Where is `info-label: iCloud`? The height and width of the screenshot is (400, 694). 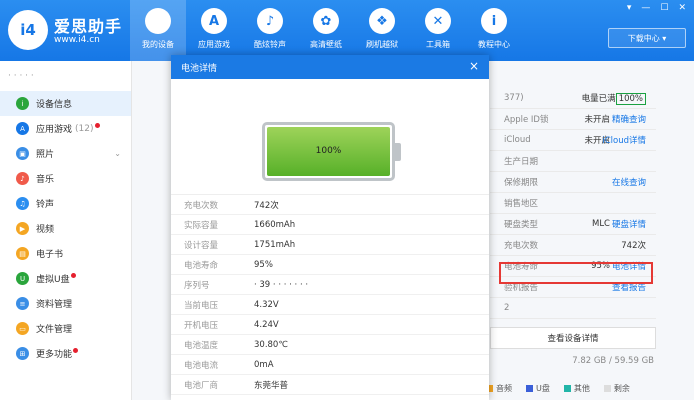
info-label: iCloud is located at coordinates (517, 140).